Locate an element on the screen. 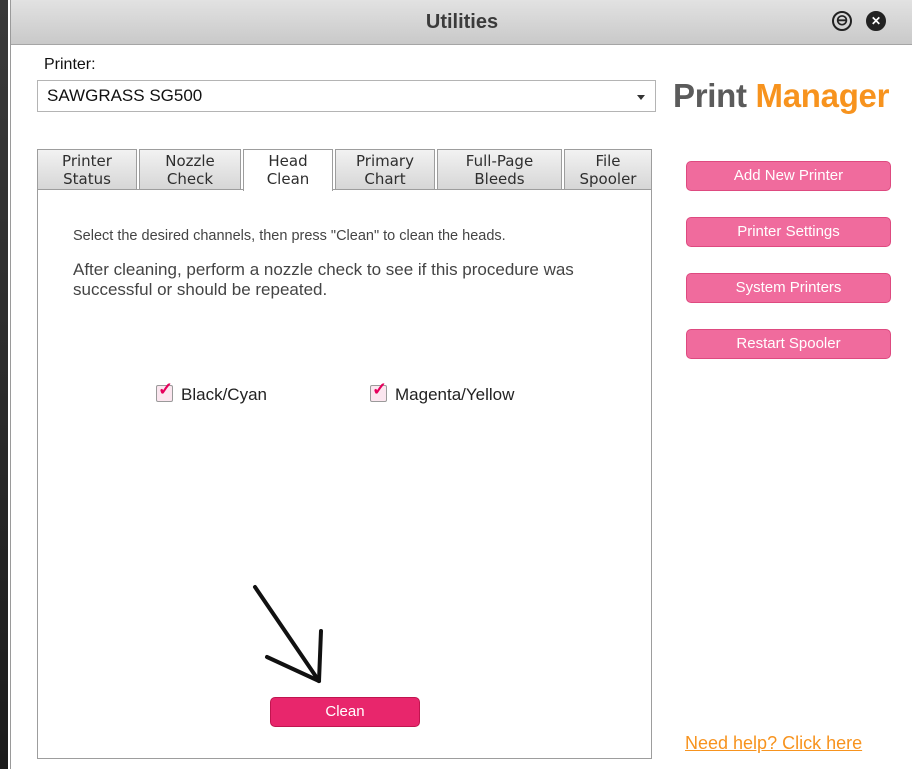  printer-select: SAWGRASS SG500 is located at coordinates (346, 96).